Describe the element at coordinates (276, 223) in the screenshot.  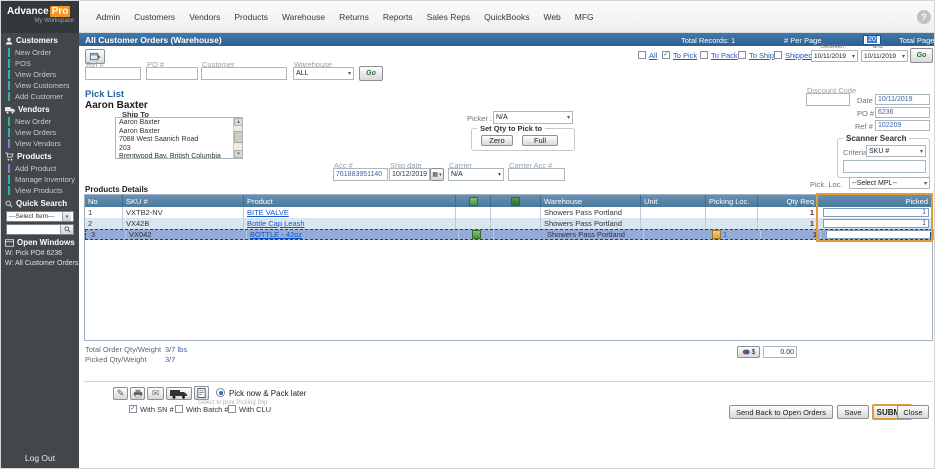
I see `product-link: Bottle Cap Leash` at that location.